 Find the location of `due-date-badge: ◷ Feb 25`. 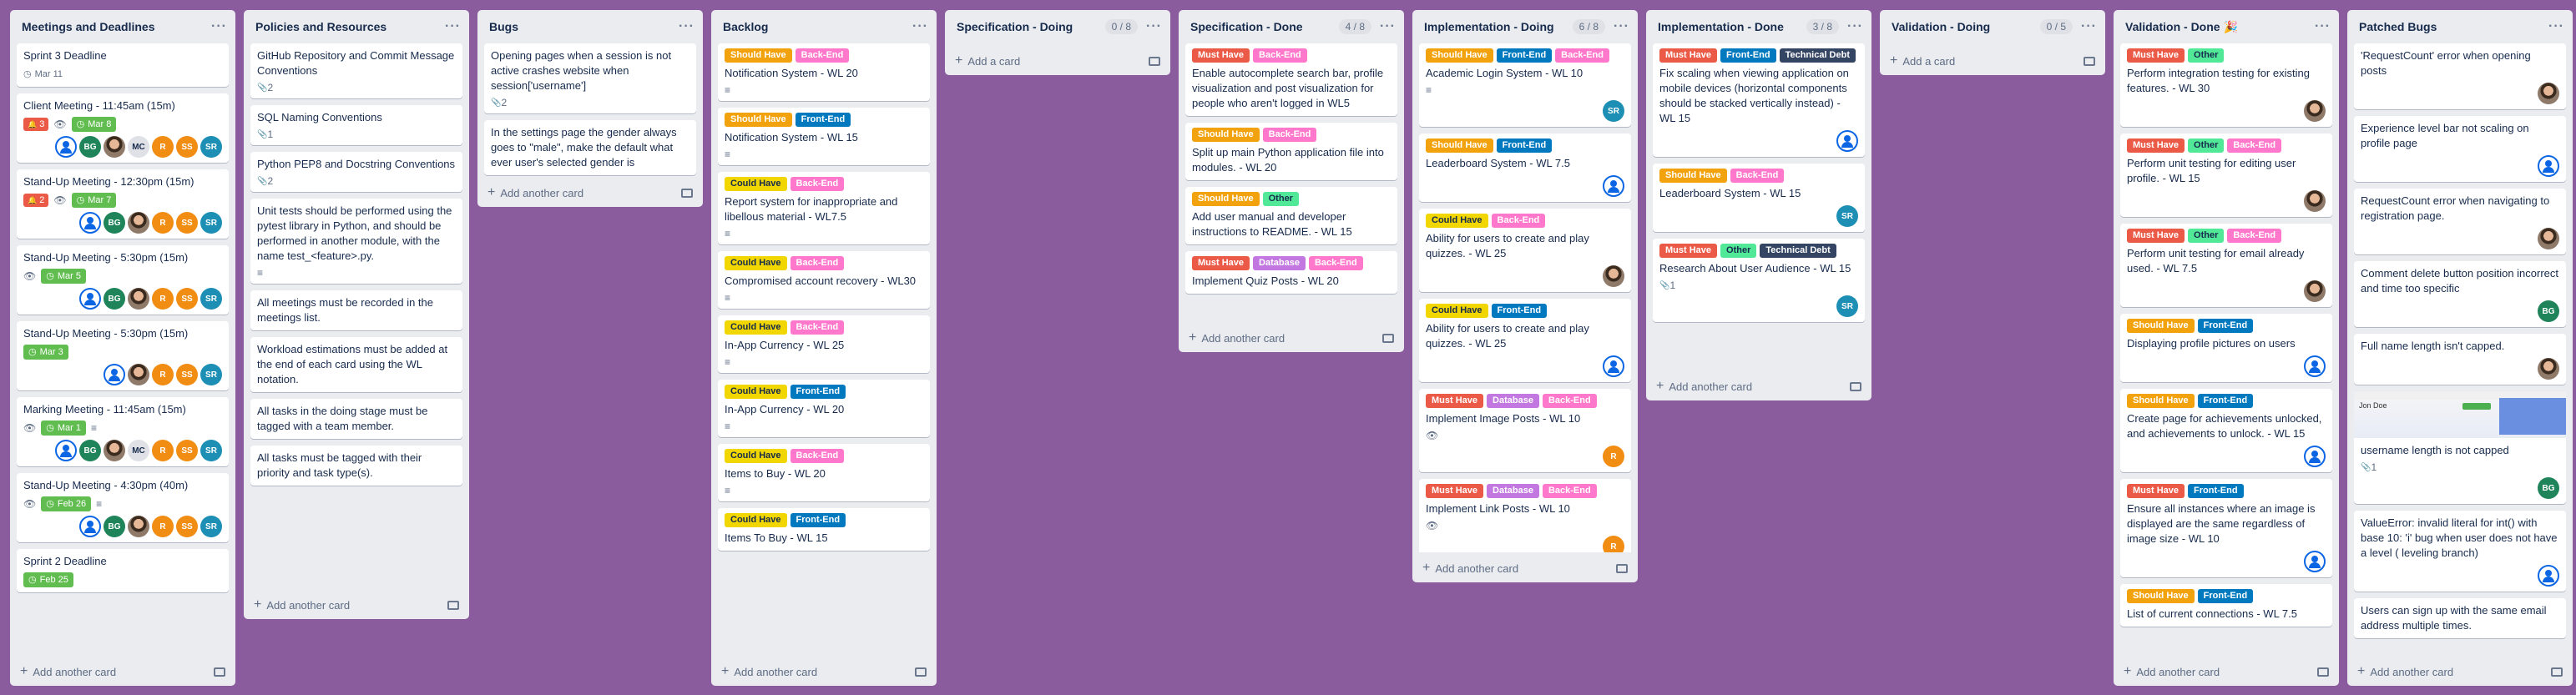

due-date-badge: ◷ Feb 25 is located at coordinates (48, 579).